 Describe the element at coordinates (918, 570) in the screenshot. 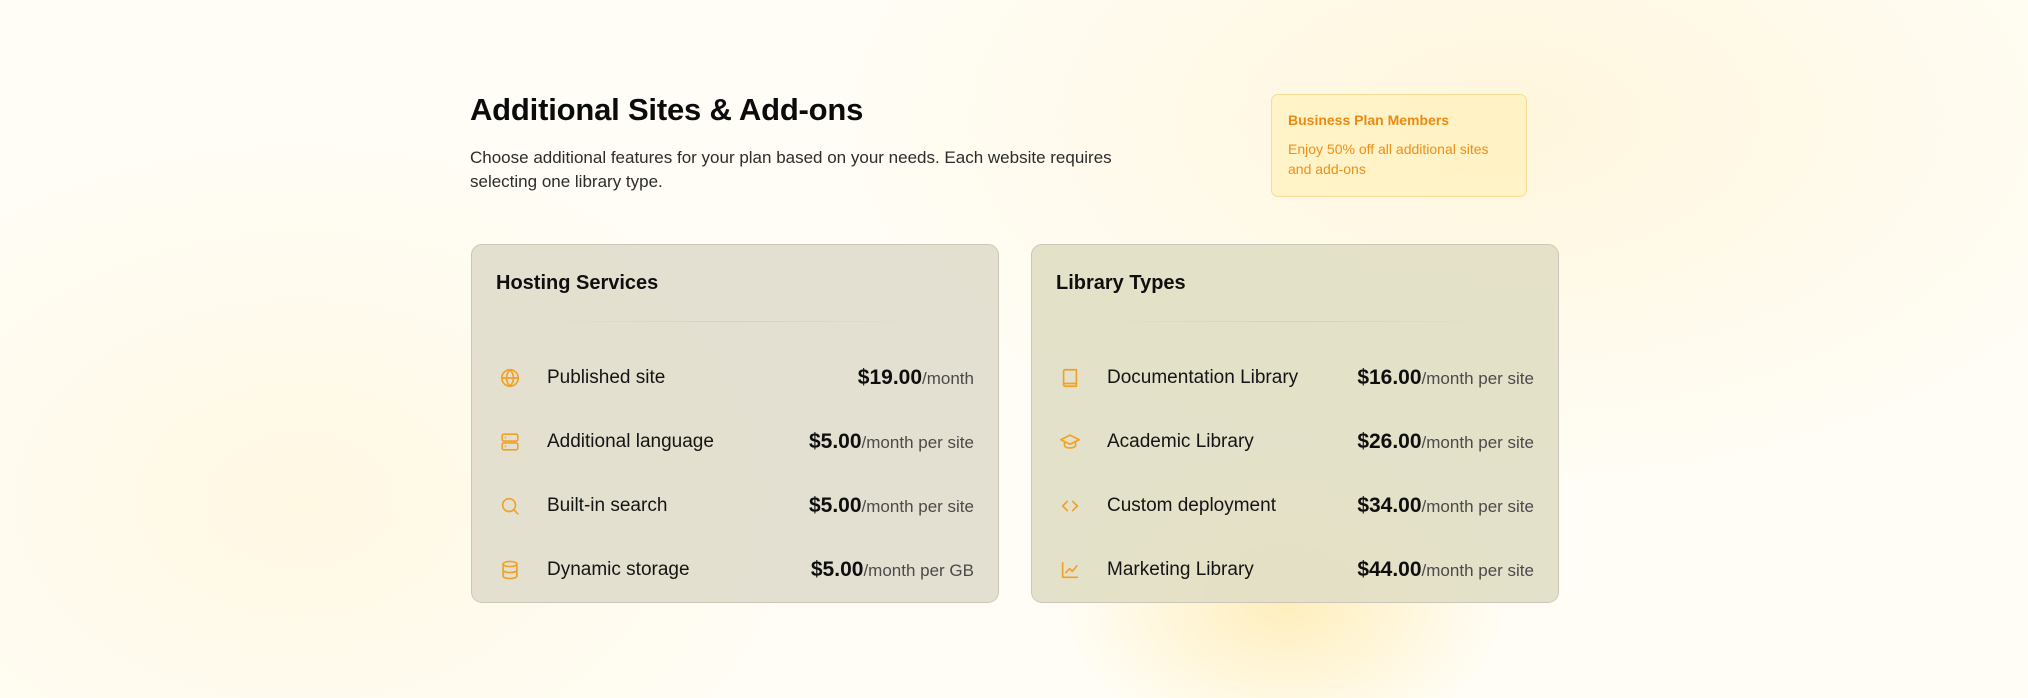

I see `price-unit: /month per GB` at that location.